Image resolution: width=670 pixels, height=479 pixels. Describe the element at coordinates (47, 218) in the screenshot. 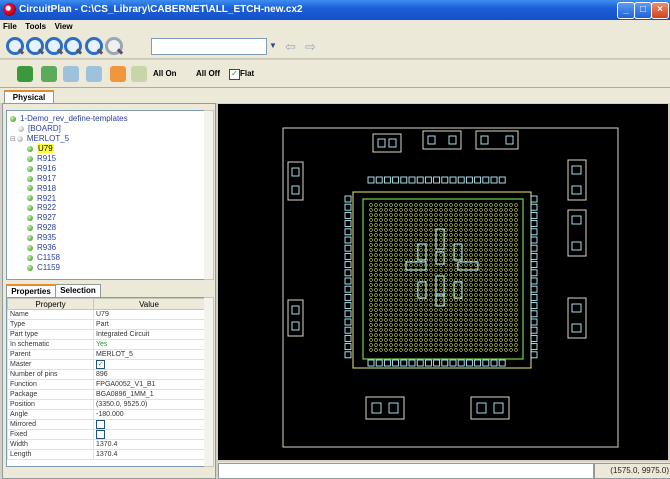

I see `tree-item-label: R927` at that location.